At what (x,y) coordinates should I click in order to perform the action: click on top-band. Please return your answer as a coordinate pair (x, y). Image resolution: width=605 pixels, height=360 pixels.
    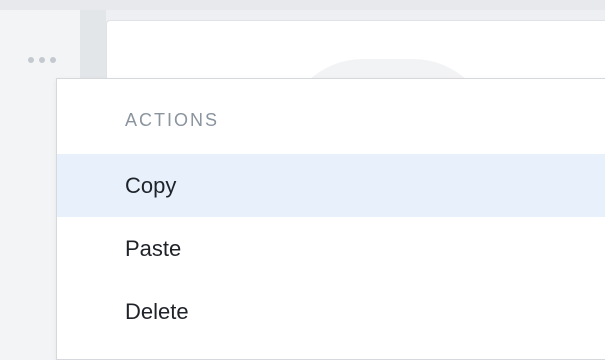
    Looking at the image, I should click on (302, 5).